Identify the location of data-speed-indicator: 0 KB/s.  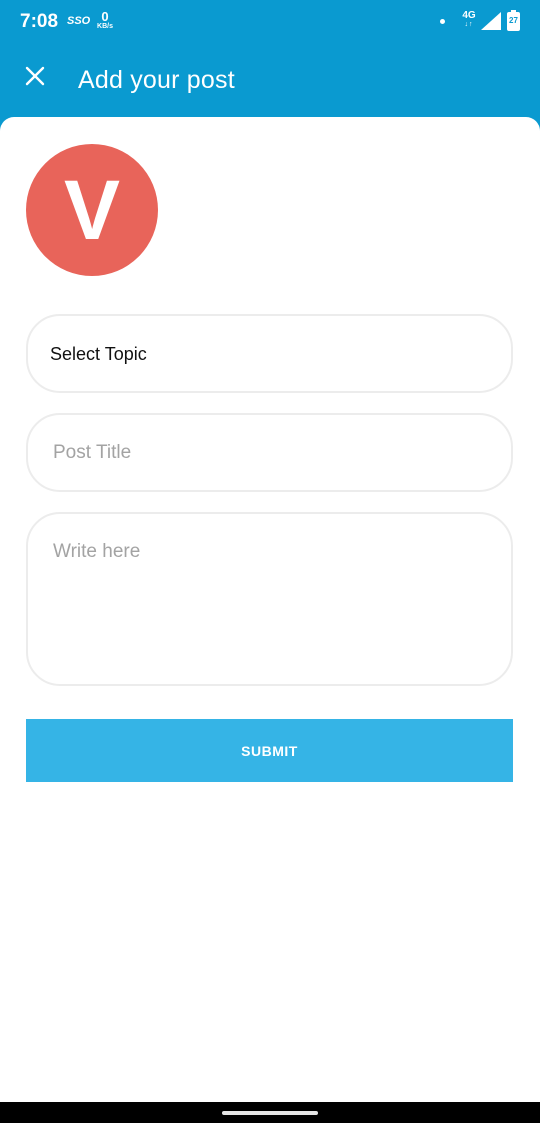
(105, 20).